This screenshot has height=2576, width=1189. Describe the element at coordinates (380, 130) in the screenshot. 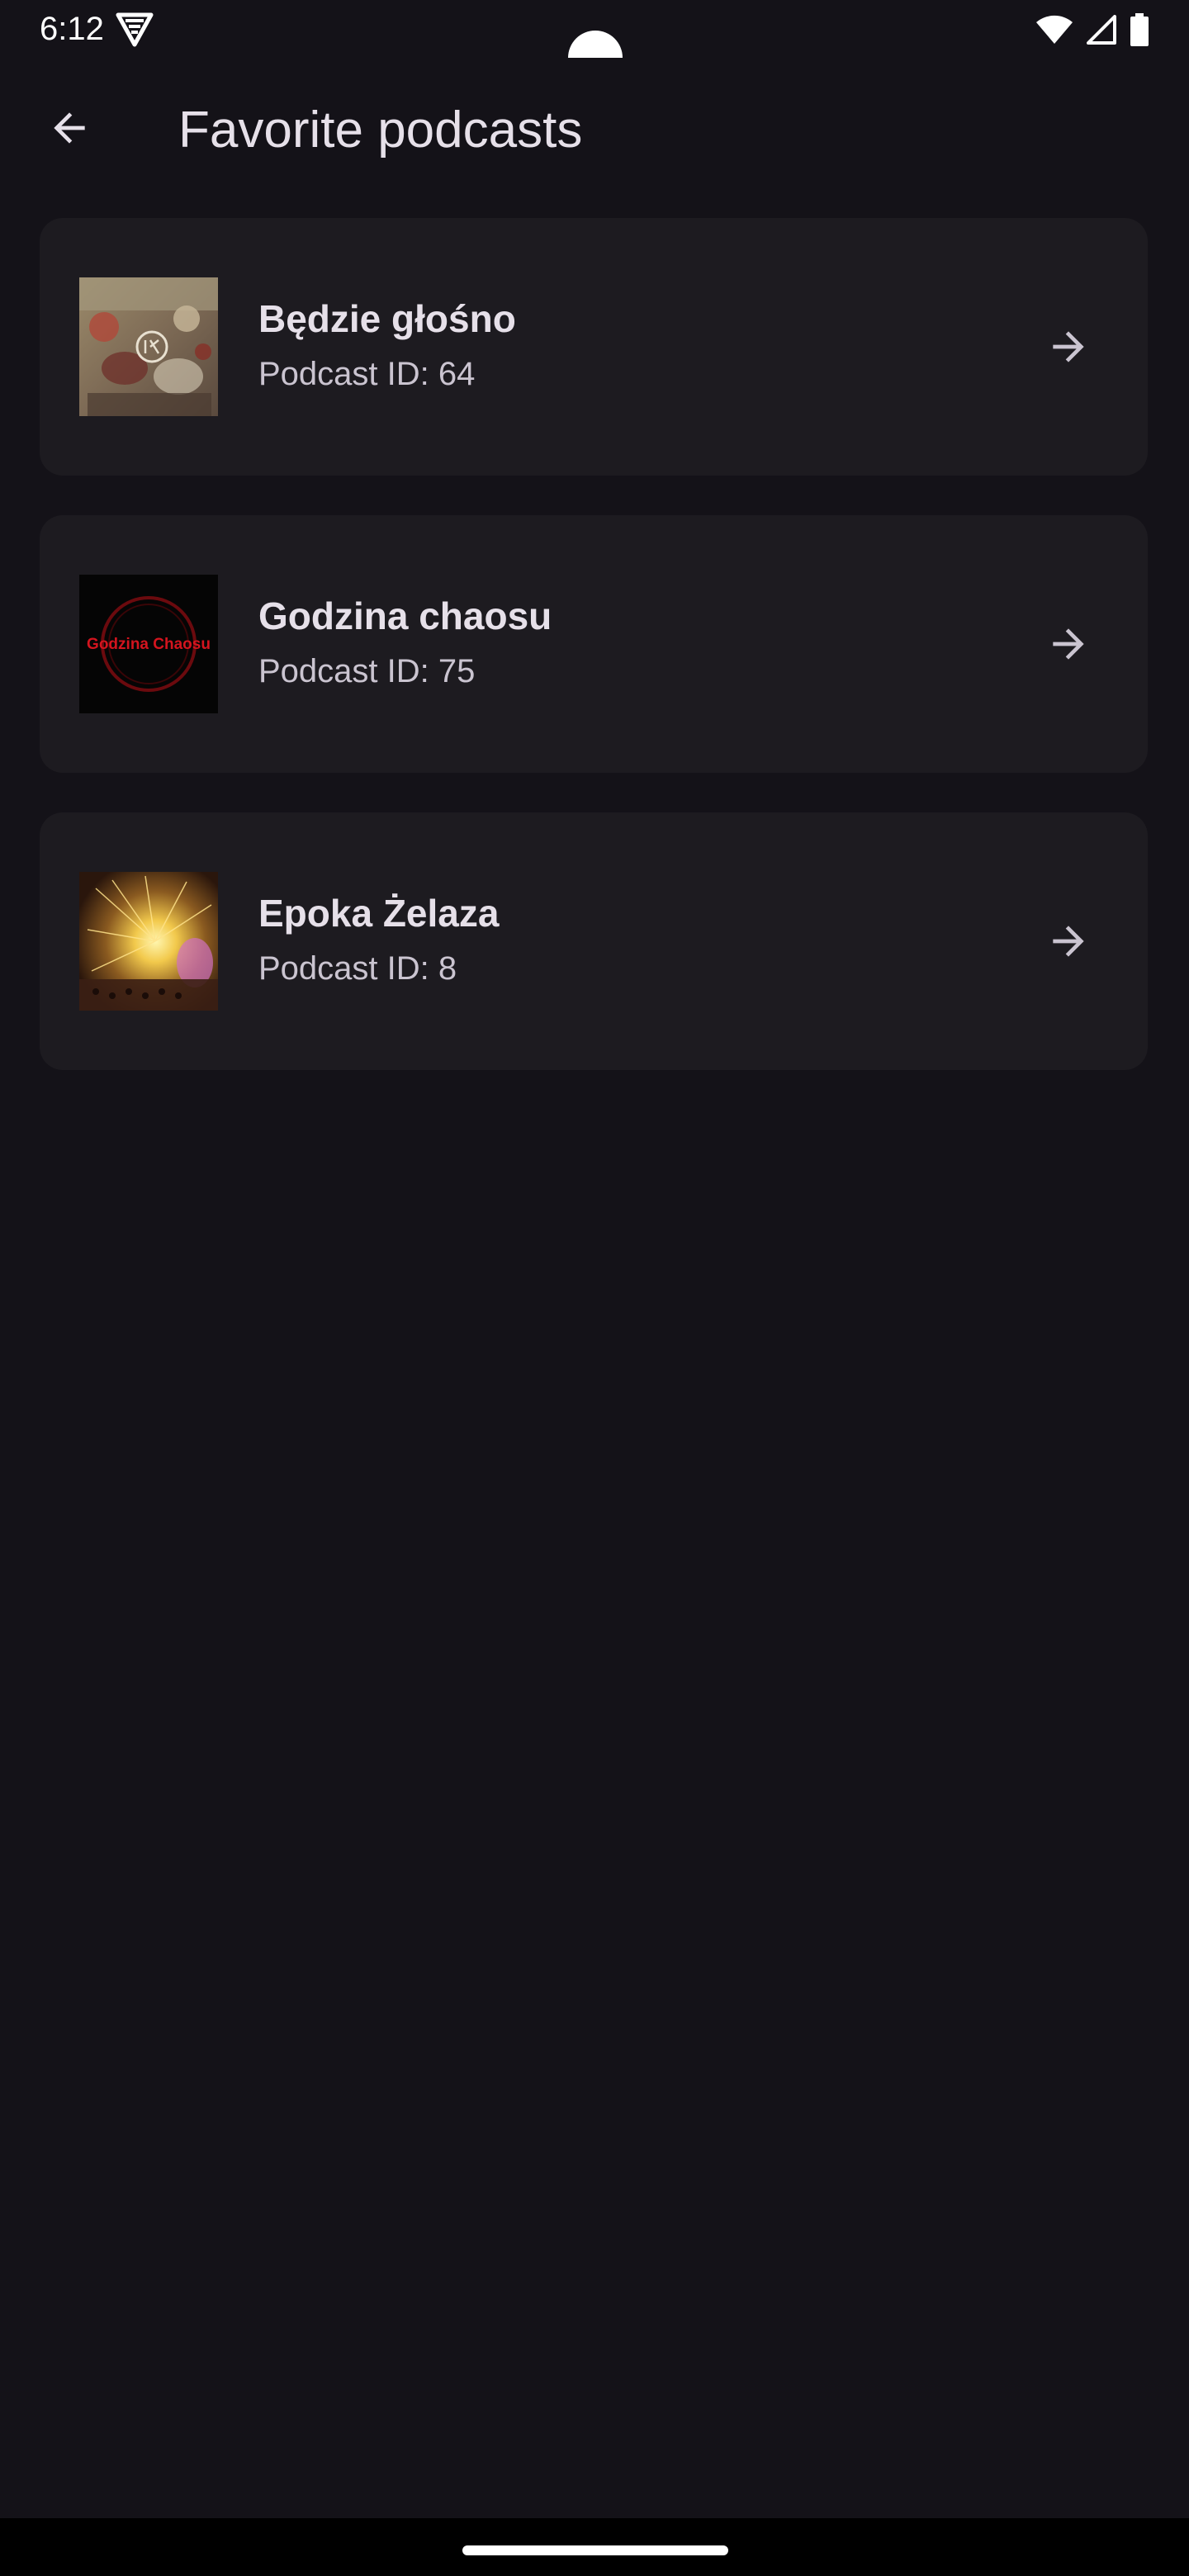

I see `page-title: Favorite podcasts` at that location.